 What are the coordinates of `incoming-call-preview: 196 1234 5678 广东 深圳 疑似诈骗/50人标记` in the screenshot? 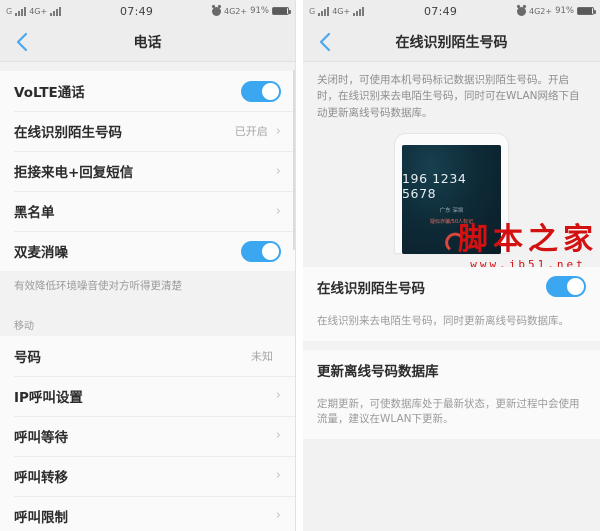 It's located at (451, 199).